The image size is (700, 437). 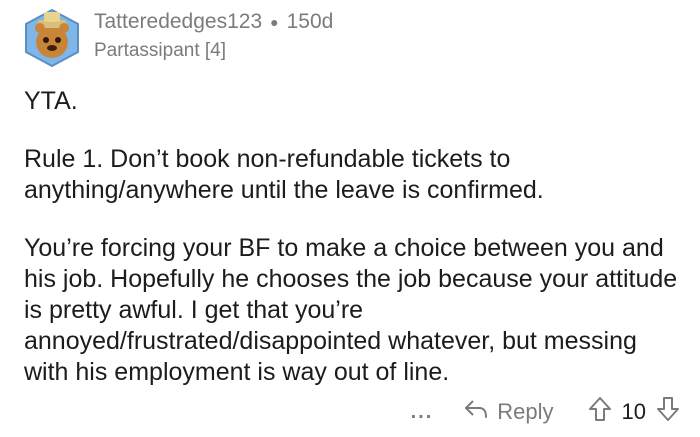 What do you see at coordinates (668, 412) in the screenshot?
I see `downvote-icon` at bounding box center [668, 412].